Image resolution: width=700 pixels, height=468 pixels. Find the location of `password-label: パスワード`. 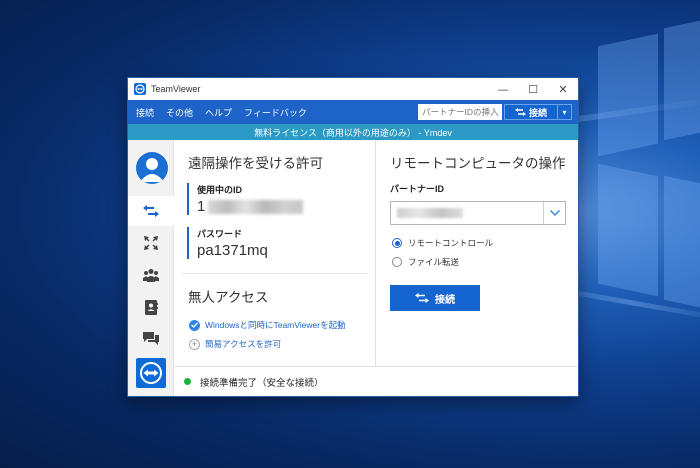

password-label: パスワード is located at coordinates (220, 234).